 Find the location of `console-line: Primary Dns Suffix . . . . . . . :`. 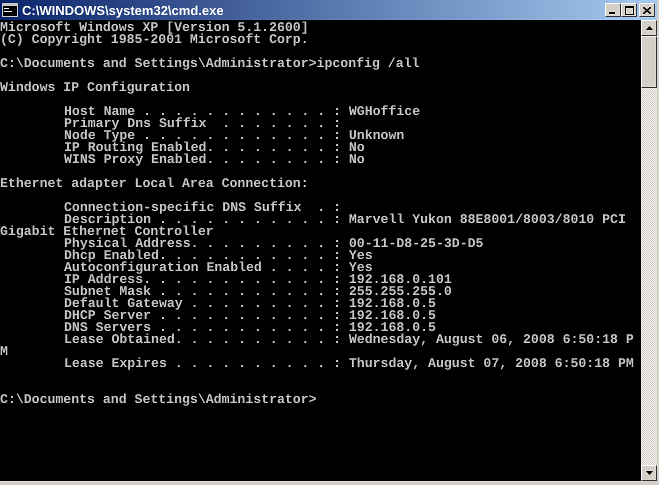

console-line: Primary Dns Suffix . . . . . . . : is located at coordinates (202, 123).